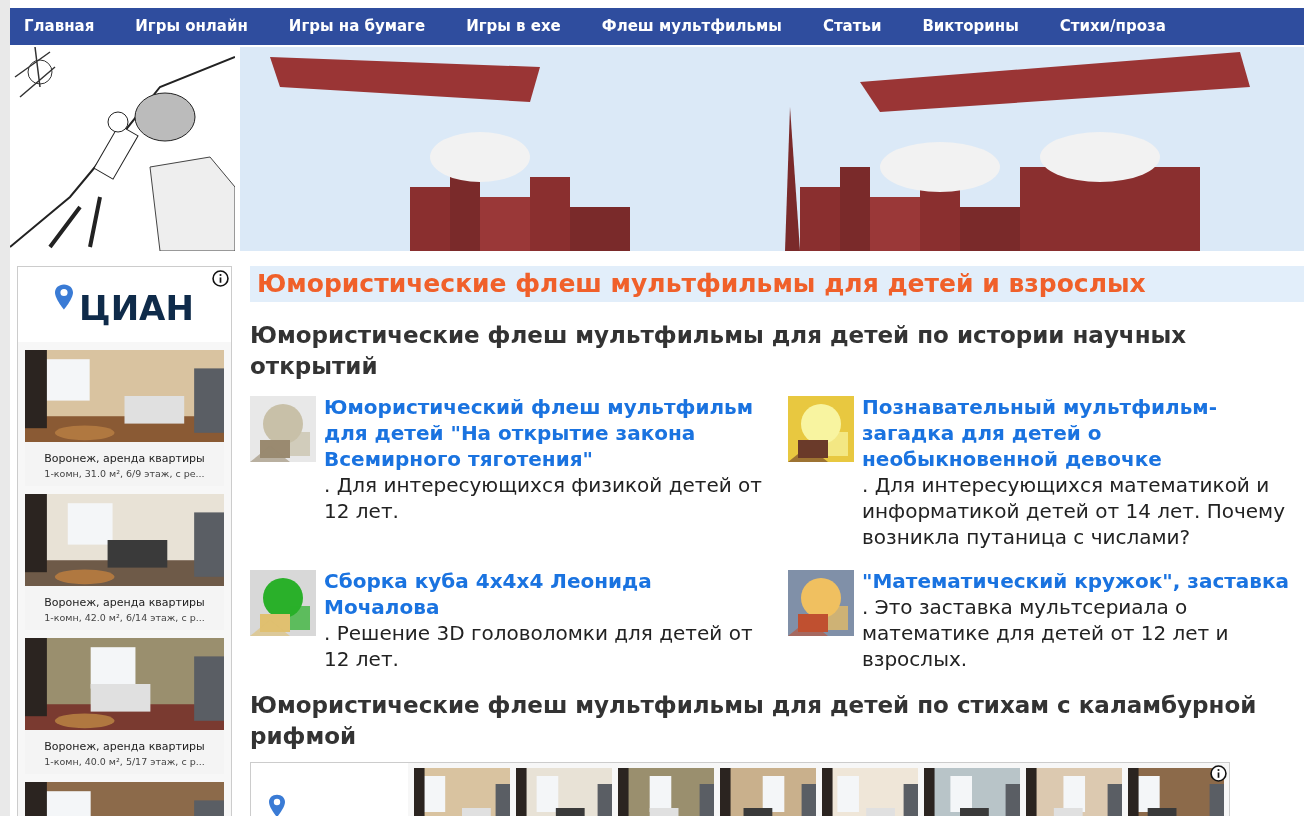  Describe the element at coordinates (357, 26) in the screenshot. I see `nav-link: Игры на бумаге` at that location.